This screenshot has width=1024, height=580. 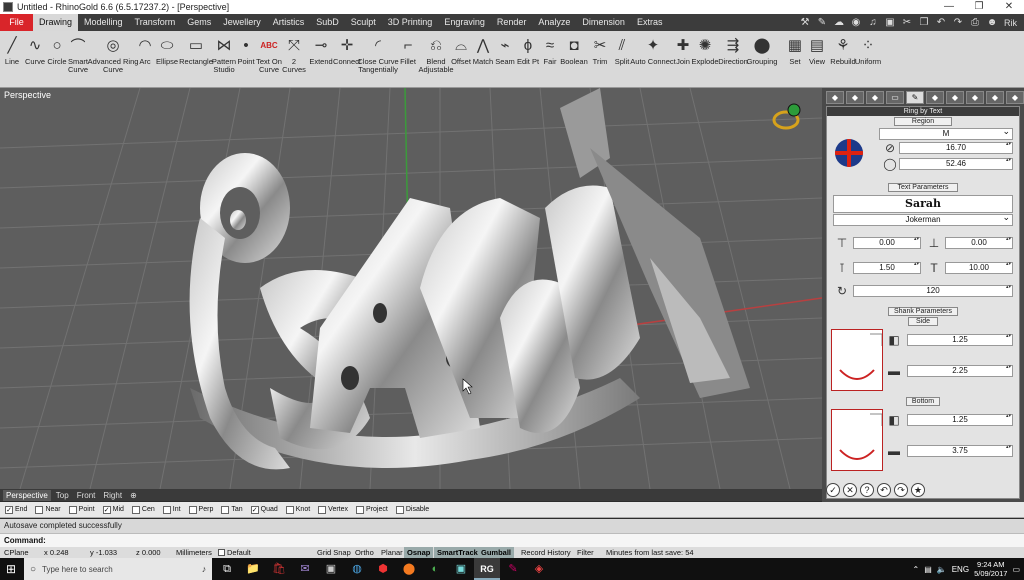 What do you see at coordinates (956, 148) in the screenshot?
I see `diameter-field: 16.70` at bounding box center [956, 148].